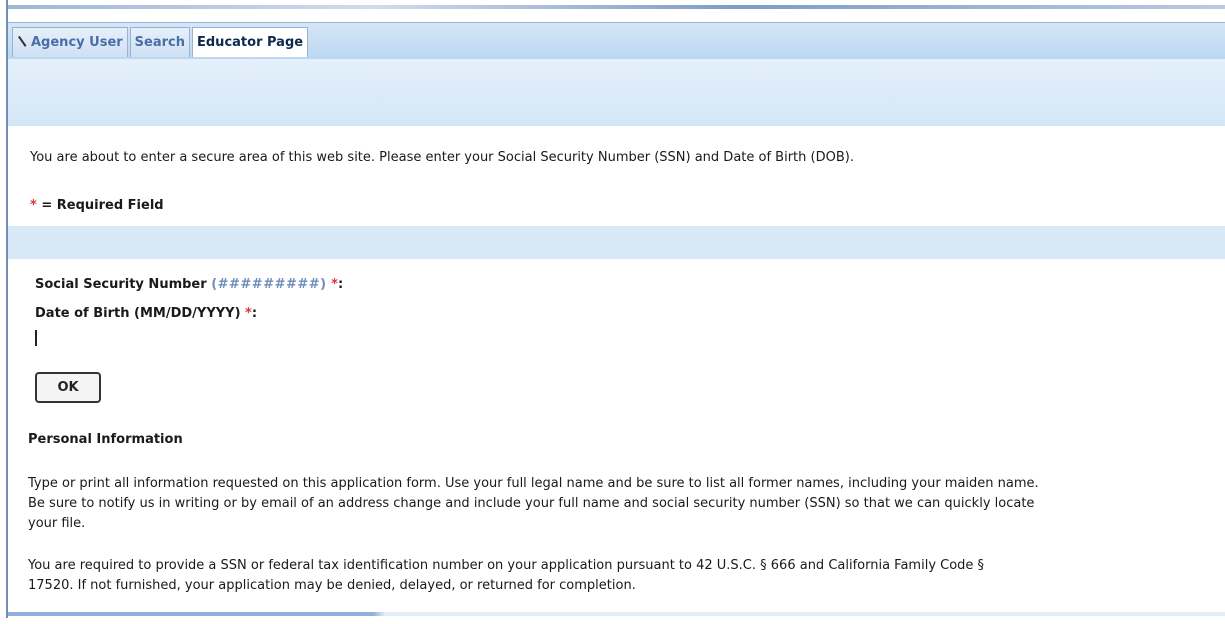  What do you see at coordinates (23, 43) in the screenshot?
I see `pointer-icon` at bounding box center [23, 43].